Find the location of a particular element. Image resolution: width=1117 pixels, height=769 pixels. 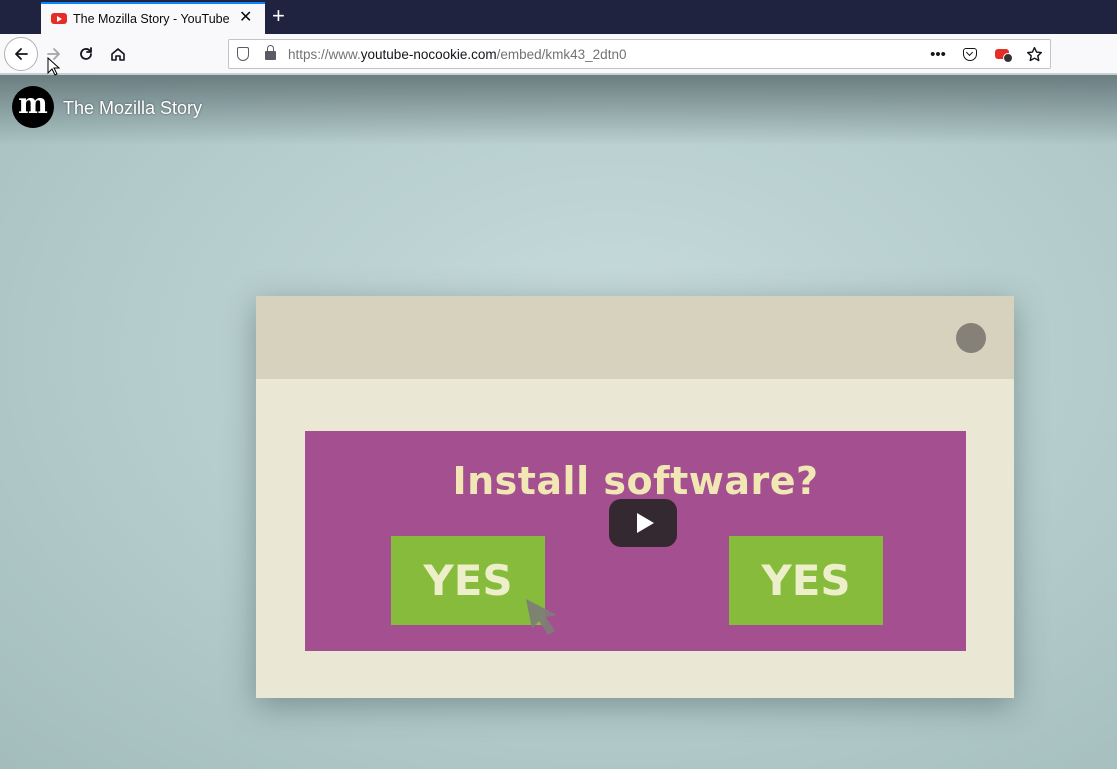

yes-box-right: YES is located at coordinates (806, 580).